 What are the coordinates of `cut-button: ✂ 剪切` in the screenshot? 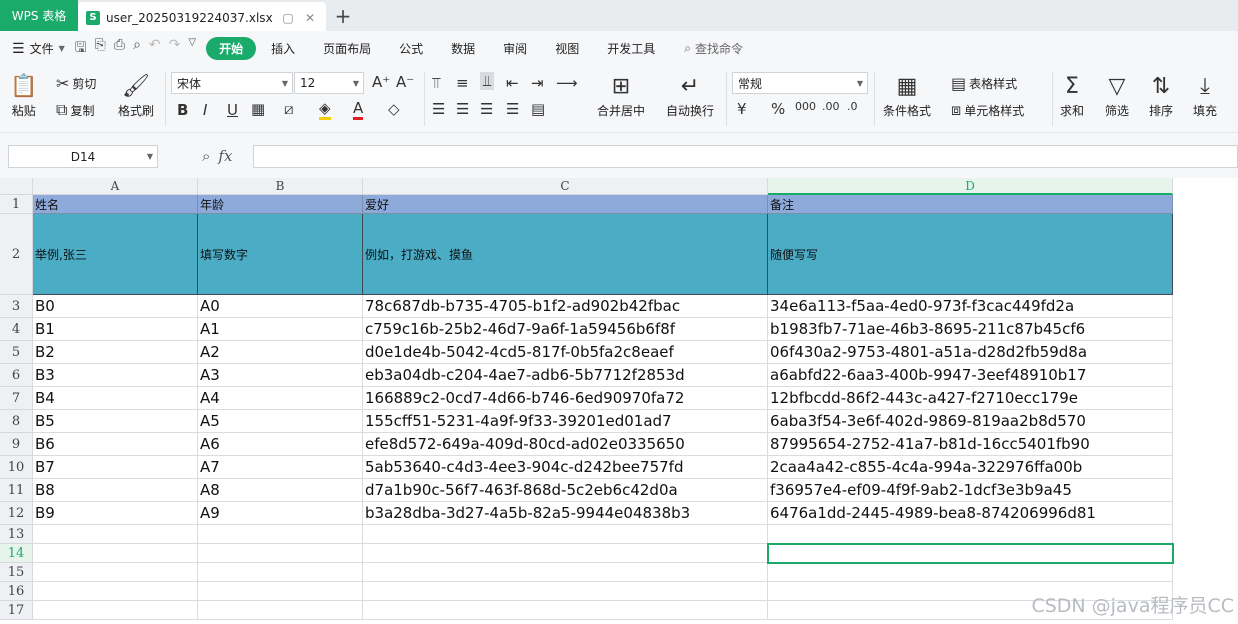 It's located at (76, 83).